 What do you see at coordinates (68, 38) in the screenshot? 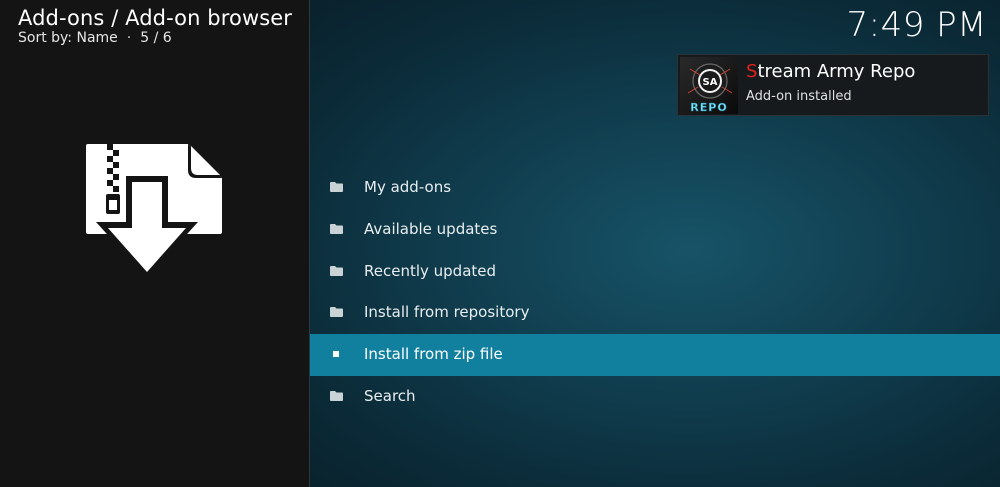
I see `sort-label: Sort by: Name` at bounding box center [68, 38].